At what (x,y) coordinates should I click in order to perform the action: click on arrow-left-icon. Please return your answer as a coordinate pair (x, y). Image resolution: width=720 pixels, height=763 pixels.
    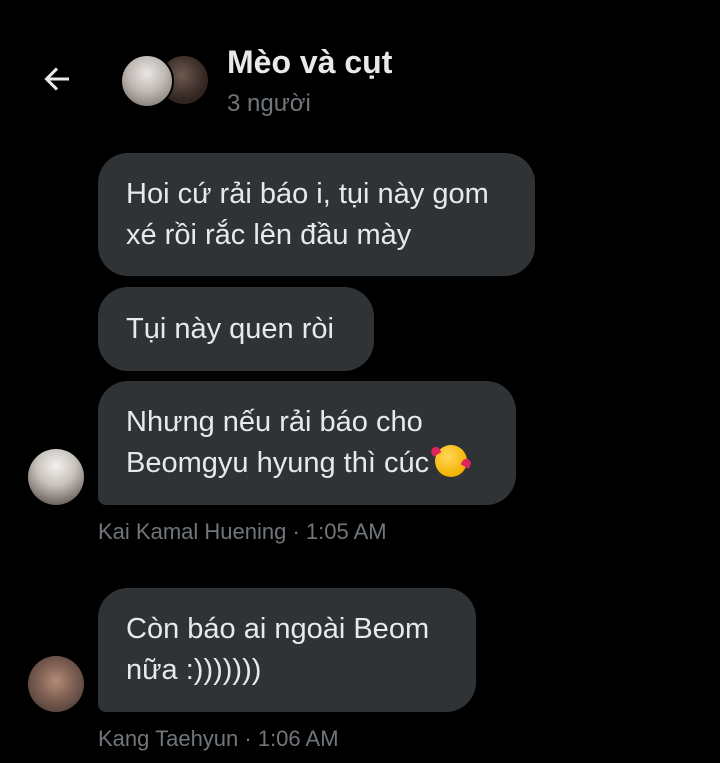
    Looking at the image, I should click on (56, 79).